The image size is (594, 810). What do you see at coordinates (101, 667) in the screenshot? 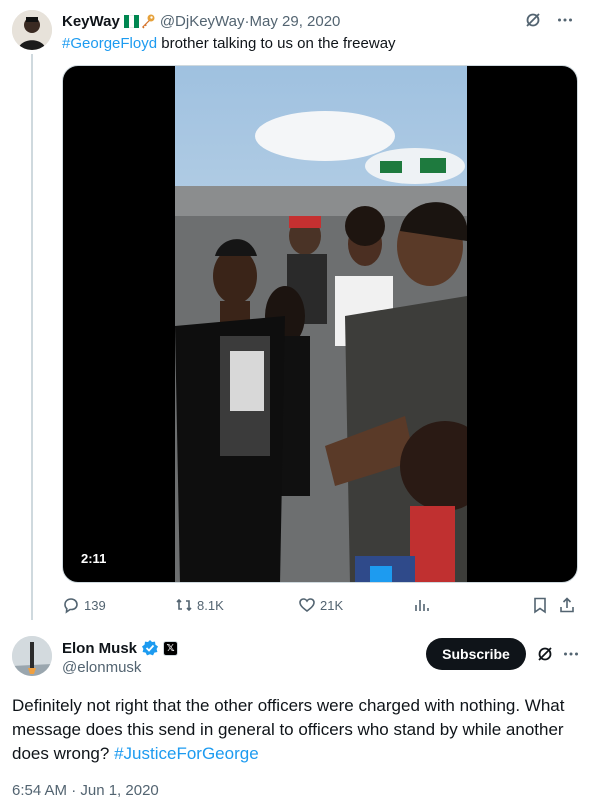
I see `author-handle: @elonmusk` at bounding box center [101, 667].